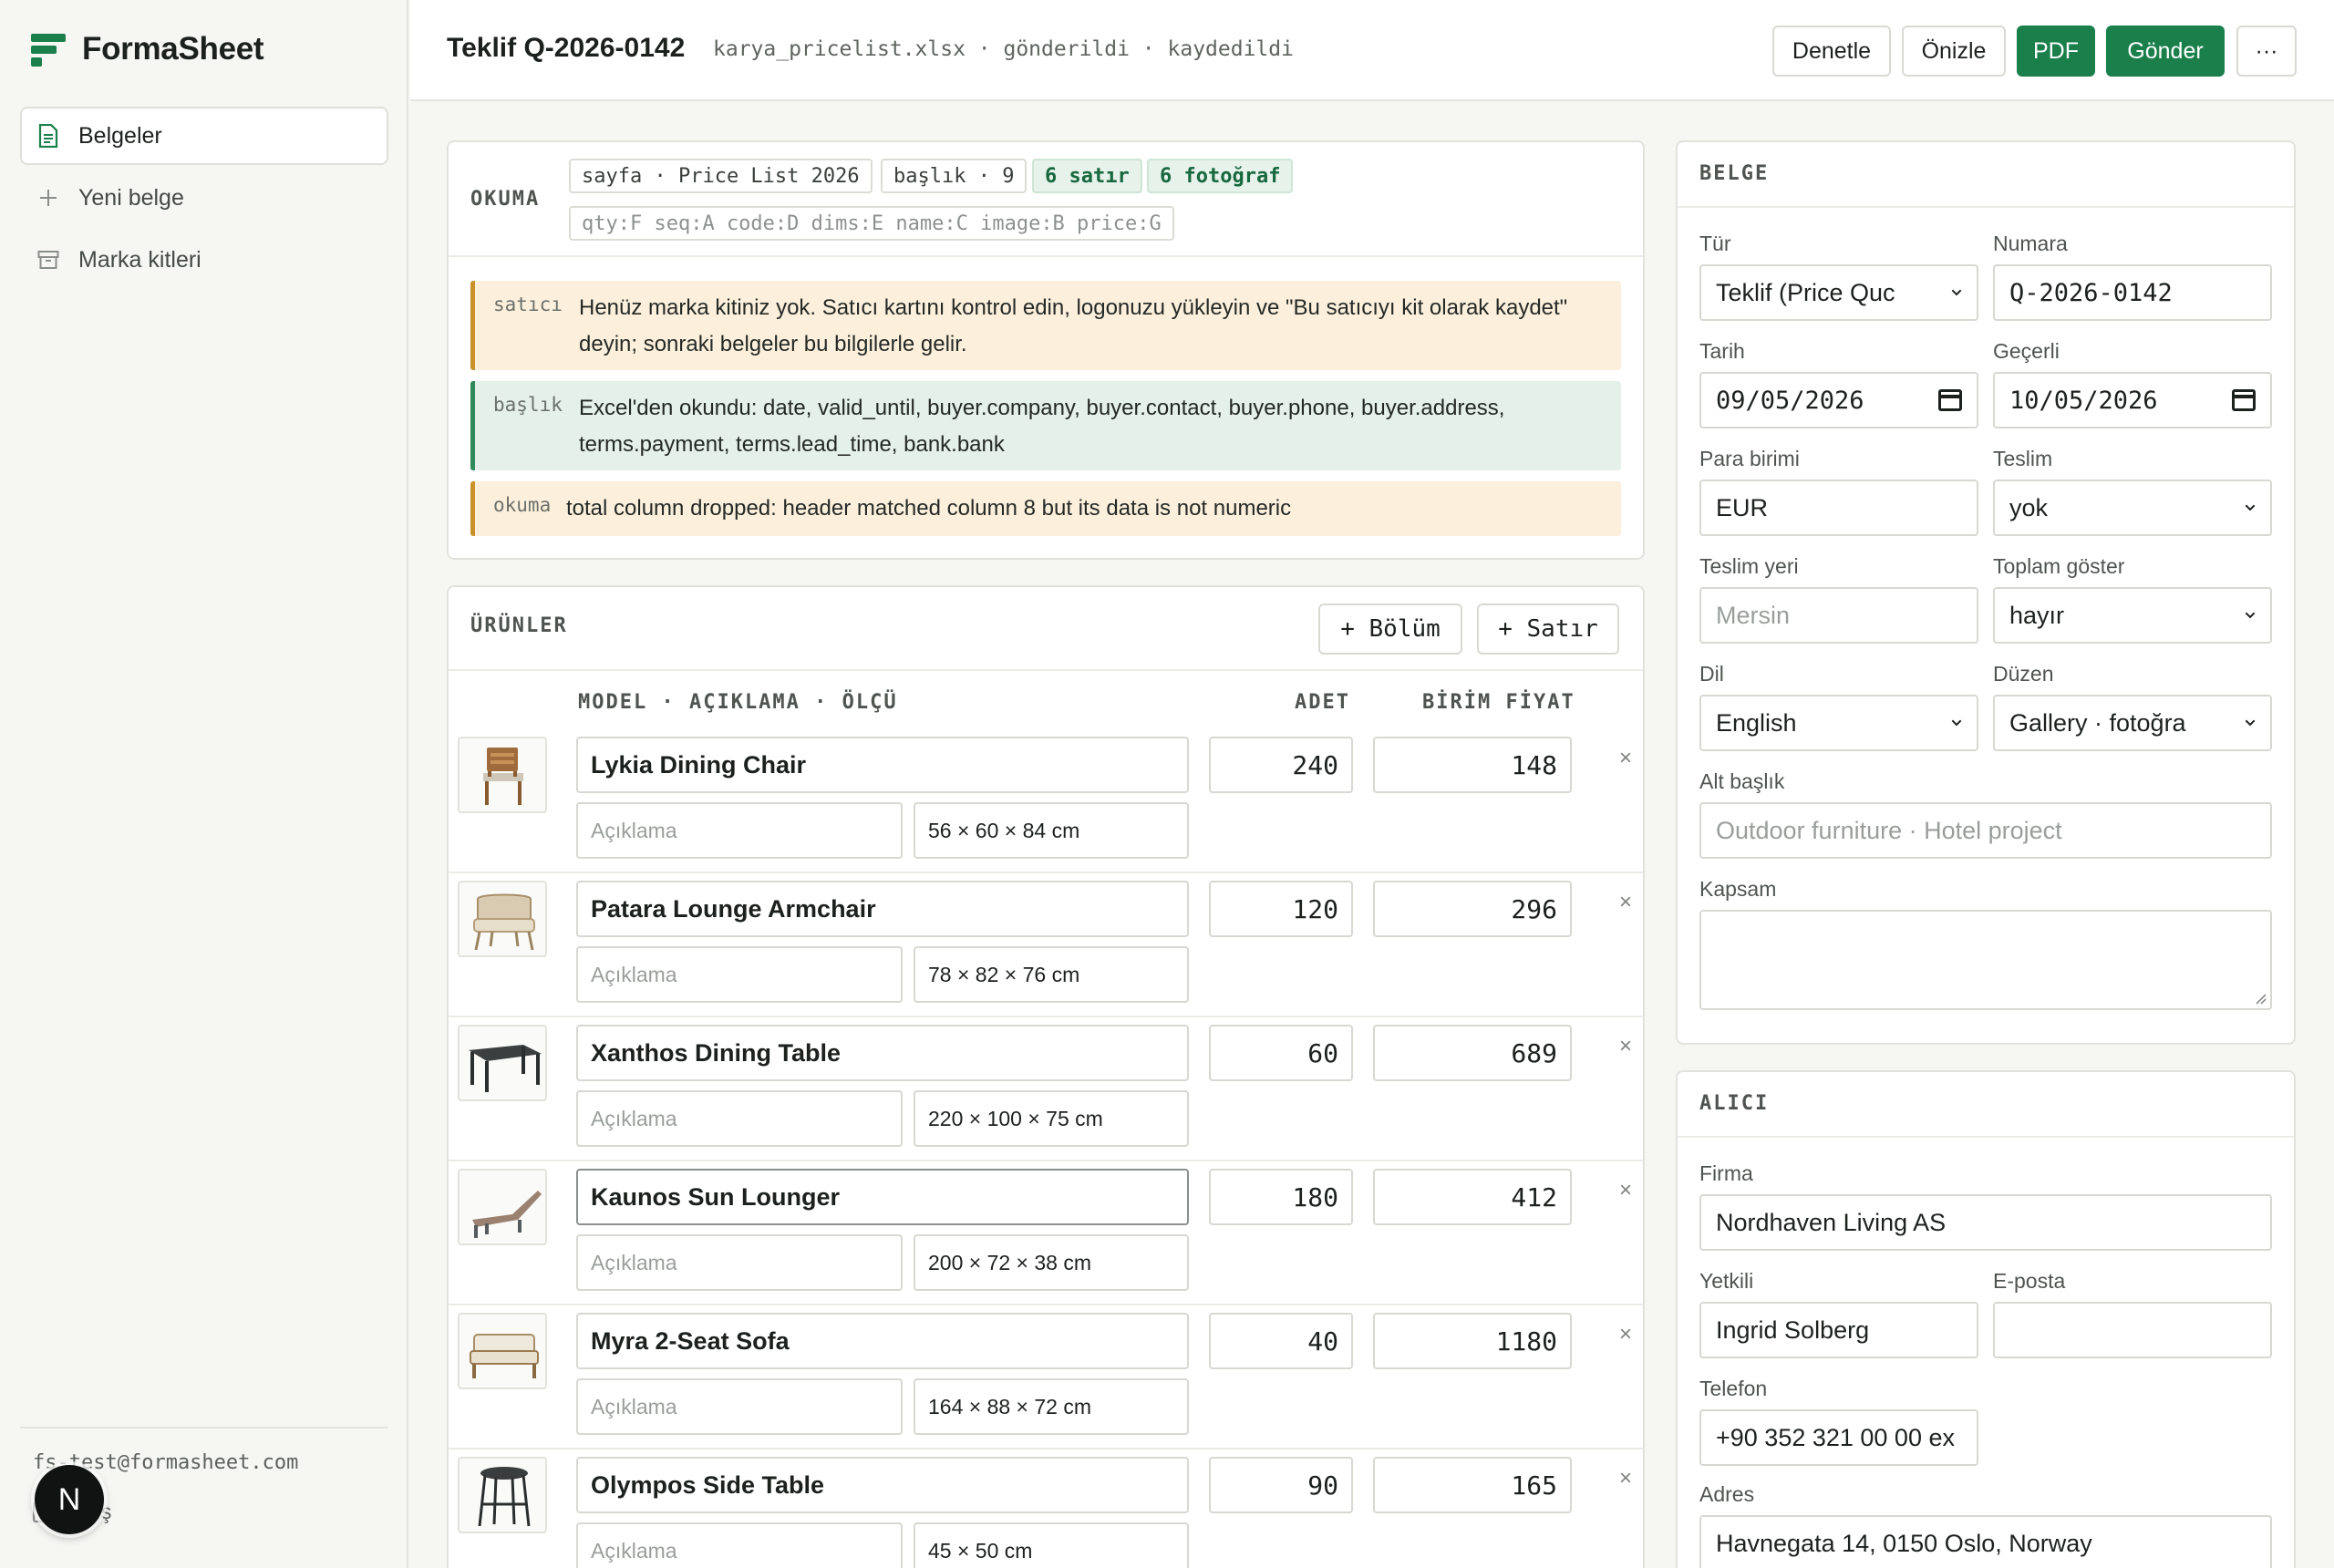  I want to click on dims-field: 164 × 88 × 72 cm, so click(1051, 1406).